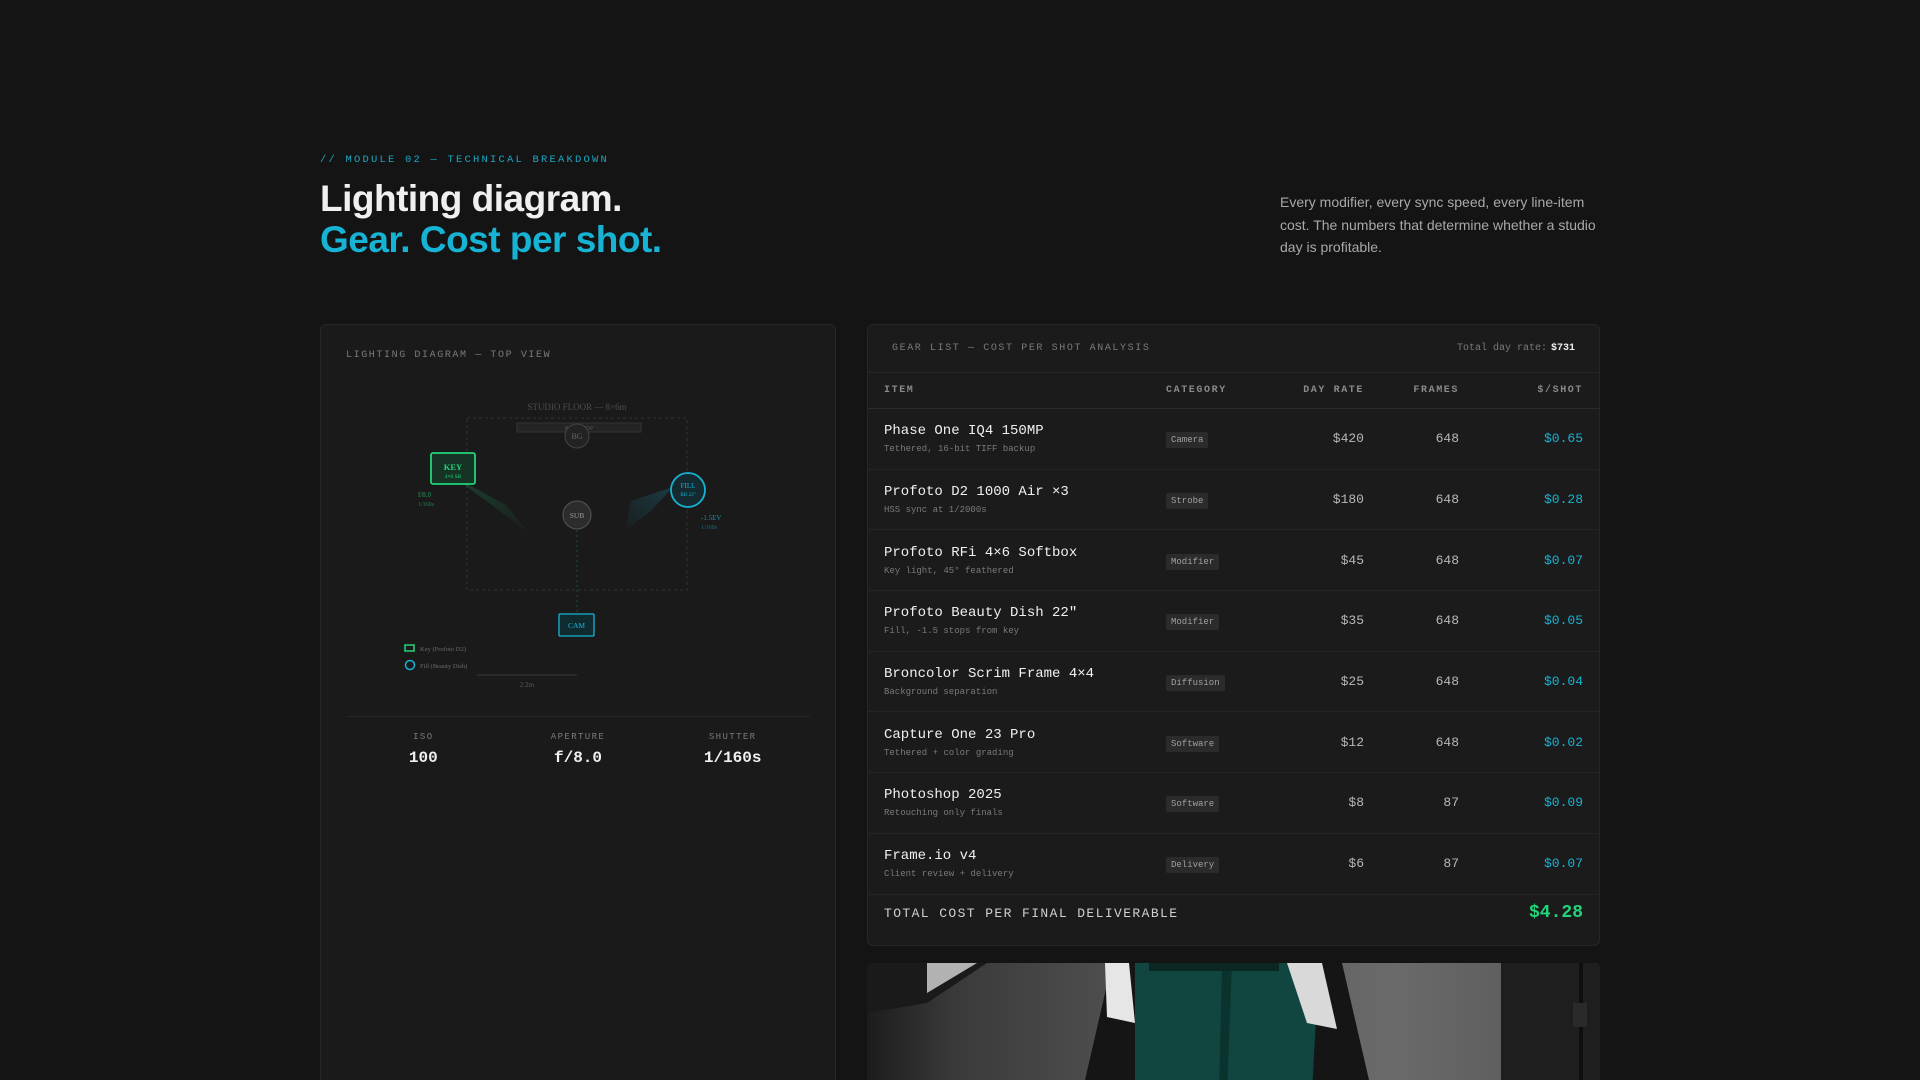  Describe the element at coordinates (1324, 560) in the screenshot. I see `day-rate-cell: $45` at that location.